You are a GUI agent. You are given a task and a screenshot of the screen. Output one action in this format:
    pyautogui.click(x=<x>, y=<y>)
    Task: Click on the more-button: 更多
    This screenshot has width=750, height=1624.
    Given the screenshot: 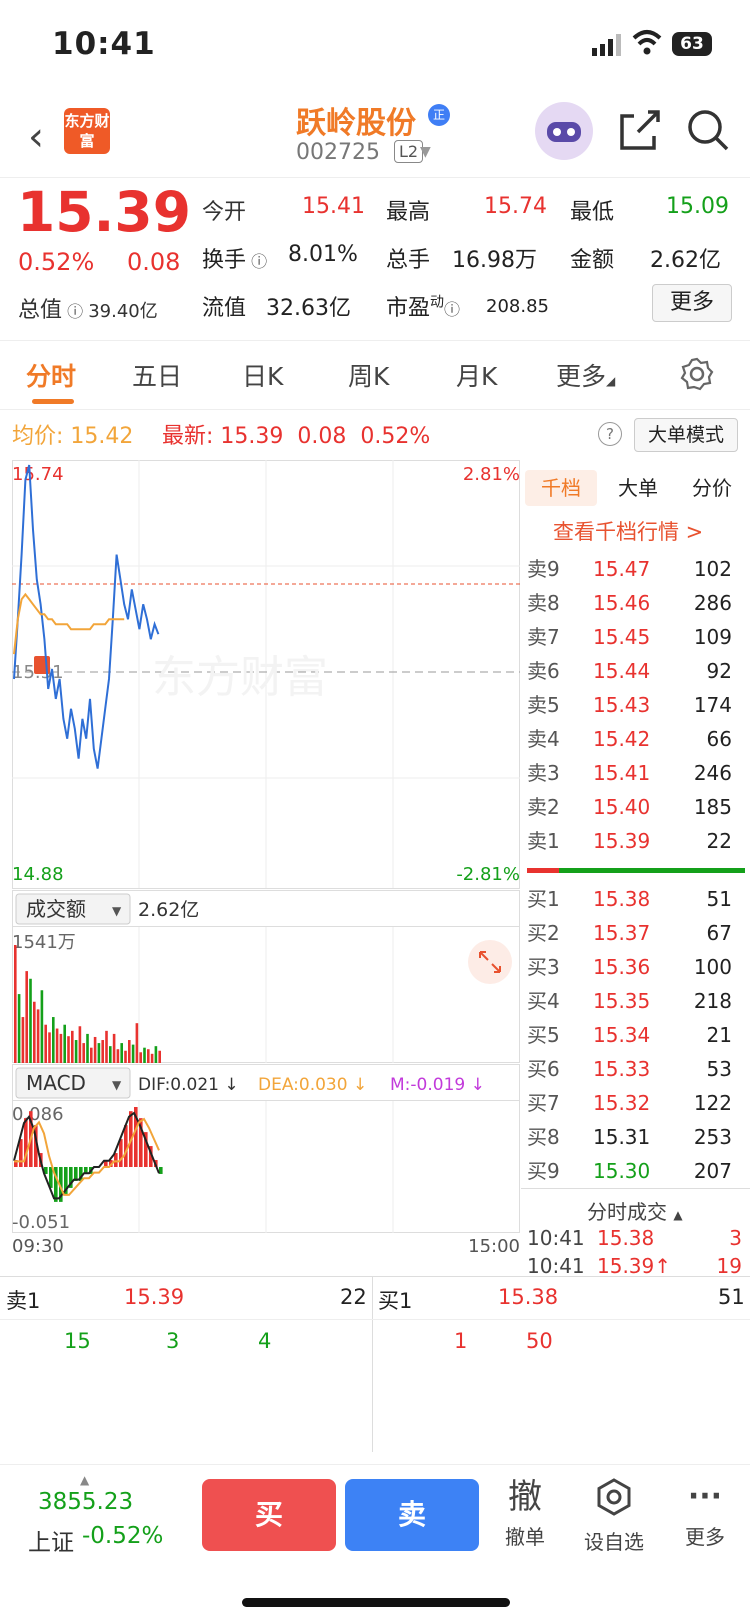 What is the action you would take?
    pyautogui.click(x=692, y=303)
    